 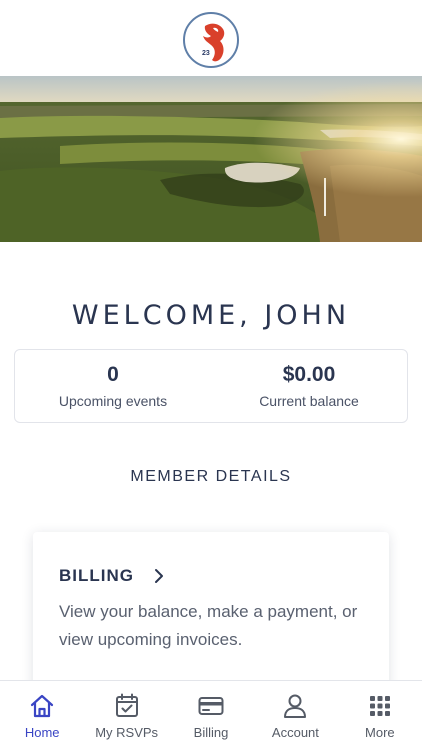 I want to click on calendar-check-icon, so click(x=126, y=705).